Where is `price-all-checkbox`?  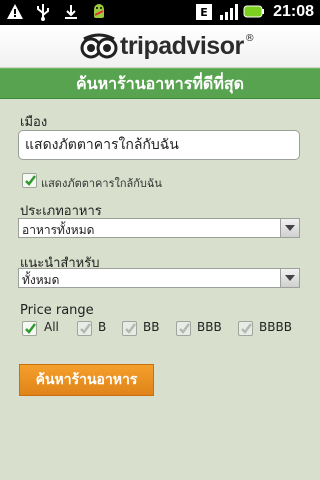 price-all-checkbox is located at coordinates (29, 328).